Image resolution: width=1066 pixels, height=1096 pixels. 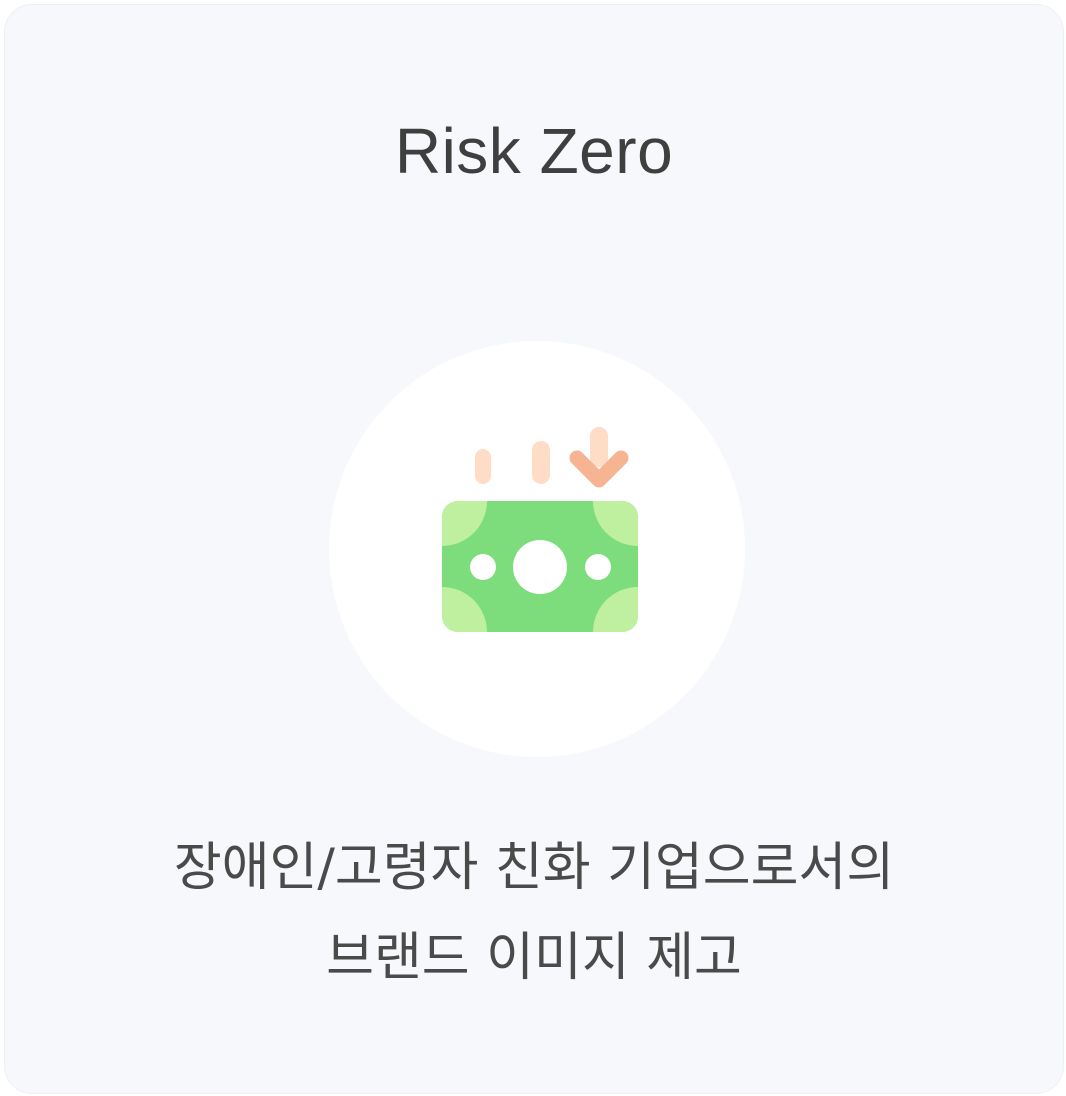 What do you see at coordinates (464, 609) in the screenshot?
I see `bill-corner-bl` at bounding box center [464, 609].